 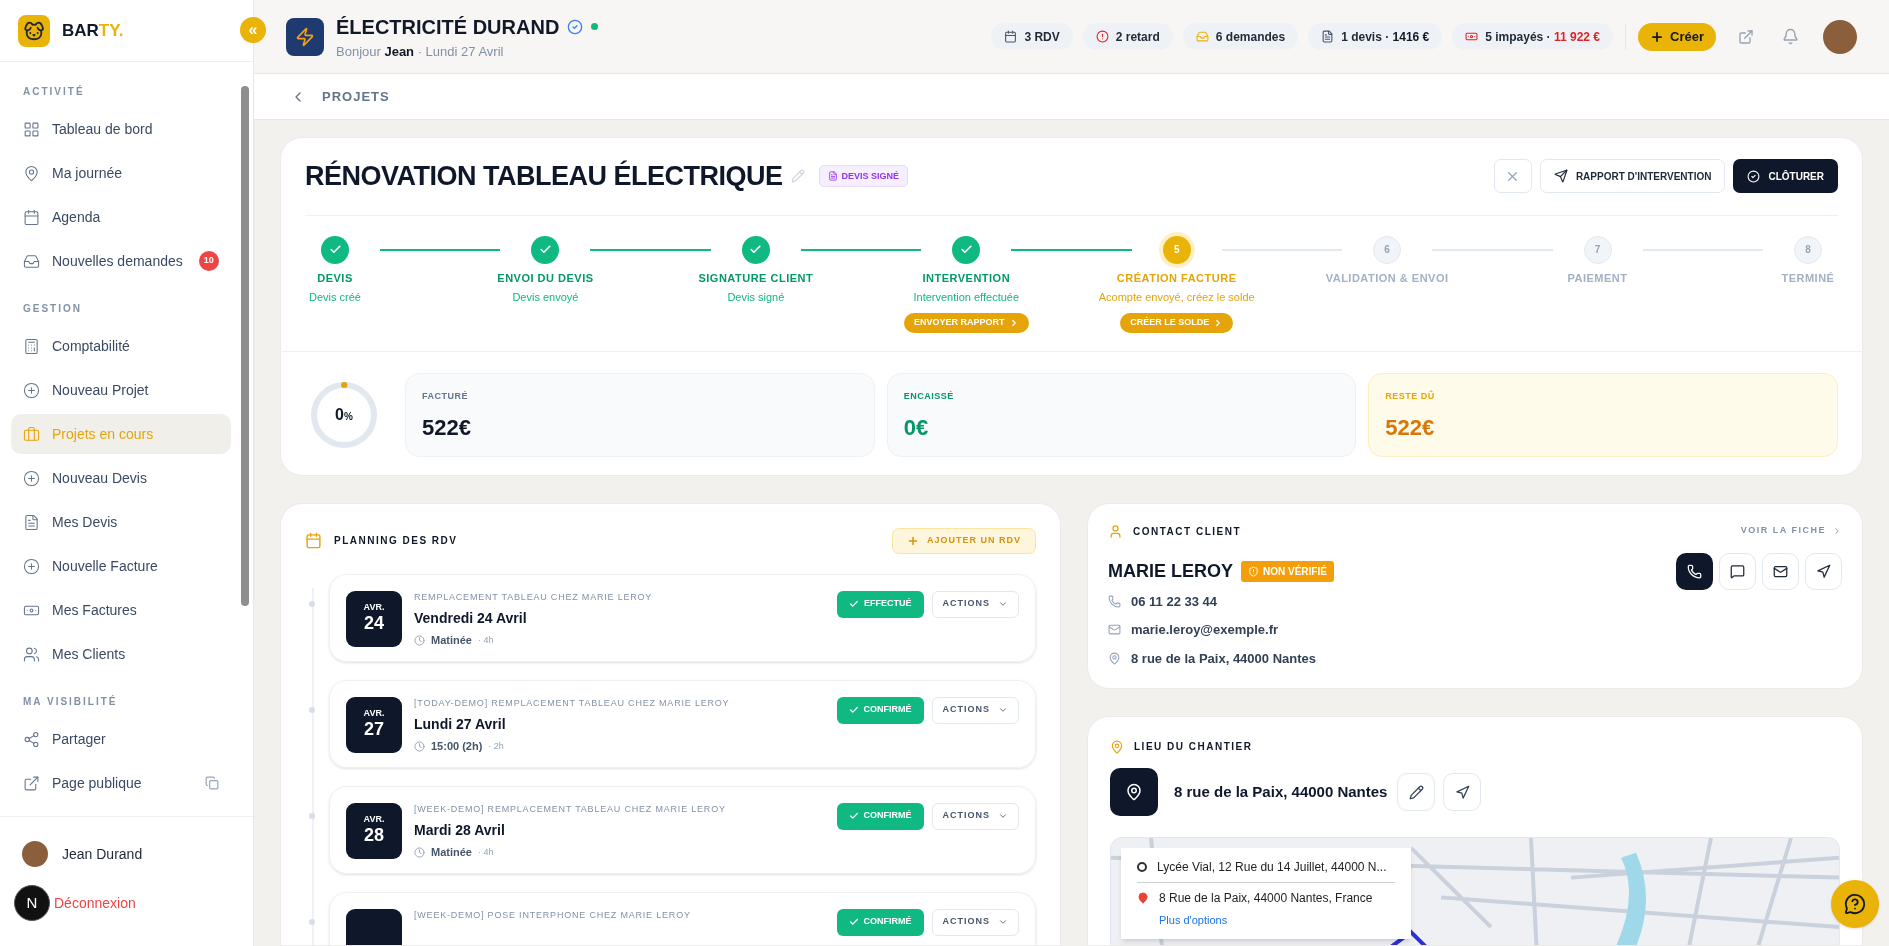 What do you see at coordinates (208, 261) in the screenshot?
I see `count-badge: 10` at bounding box center [208, 261].